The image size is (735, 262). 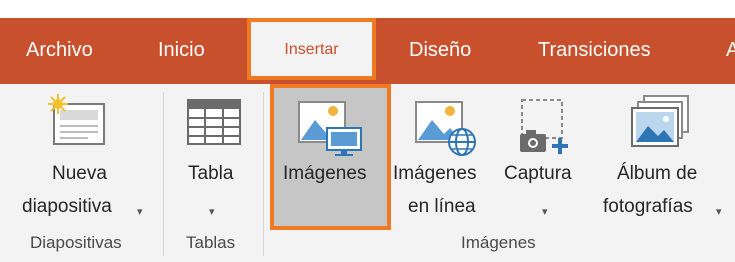 I want to click on new-slide-icon, so click(x=76, y=119).